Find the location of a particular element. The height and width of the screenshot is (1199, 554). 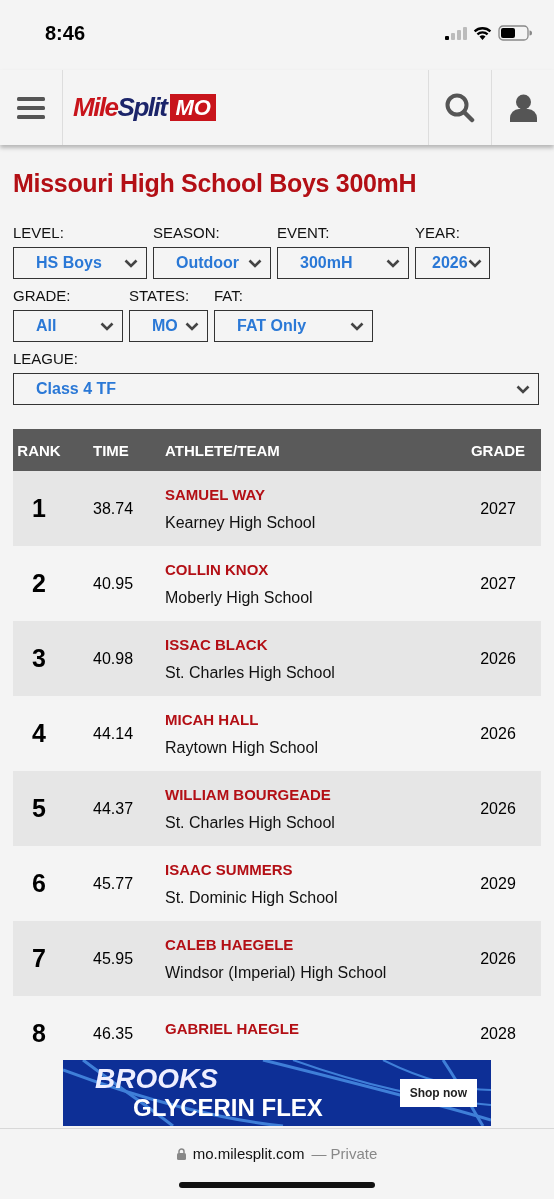

dropdown: Class 4 TF is located at coordinates (276, 389).